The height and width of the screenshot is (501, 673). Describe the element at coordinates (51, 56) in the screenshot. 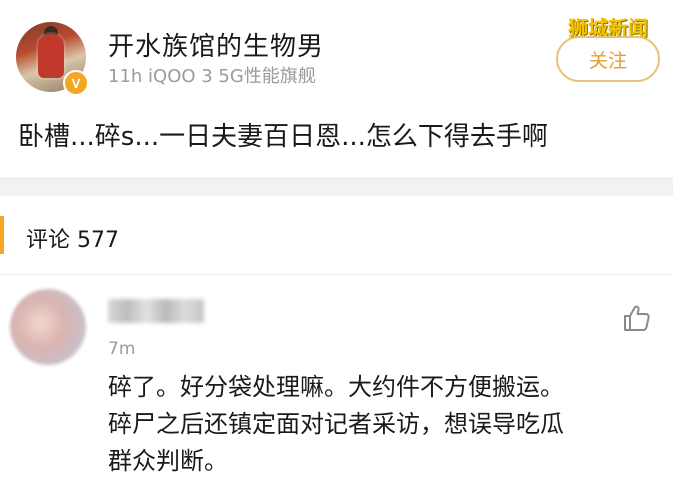

I see `avatar-figure` at that location.